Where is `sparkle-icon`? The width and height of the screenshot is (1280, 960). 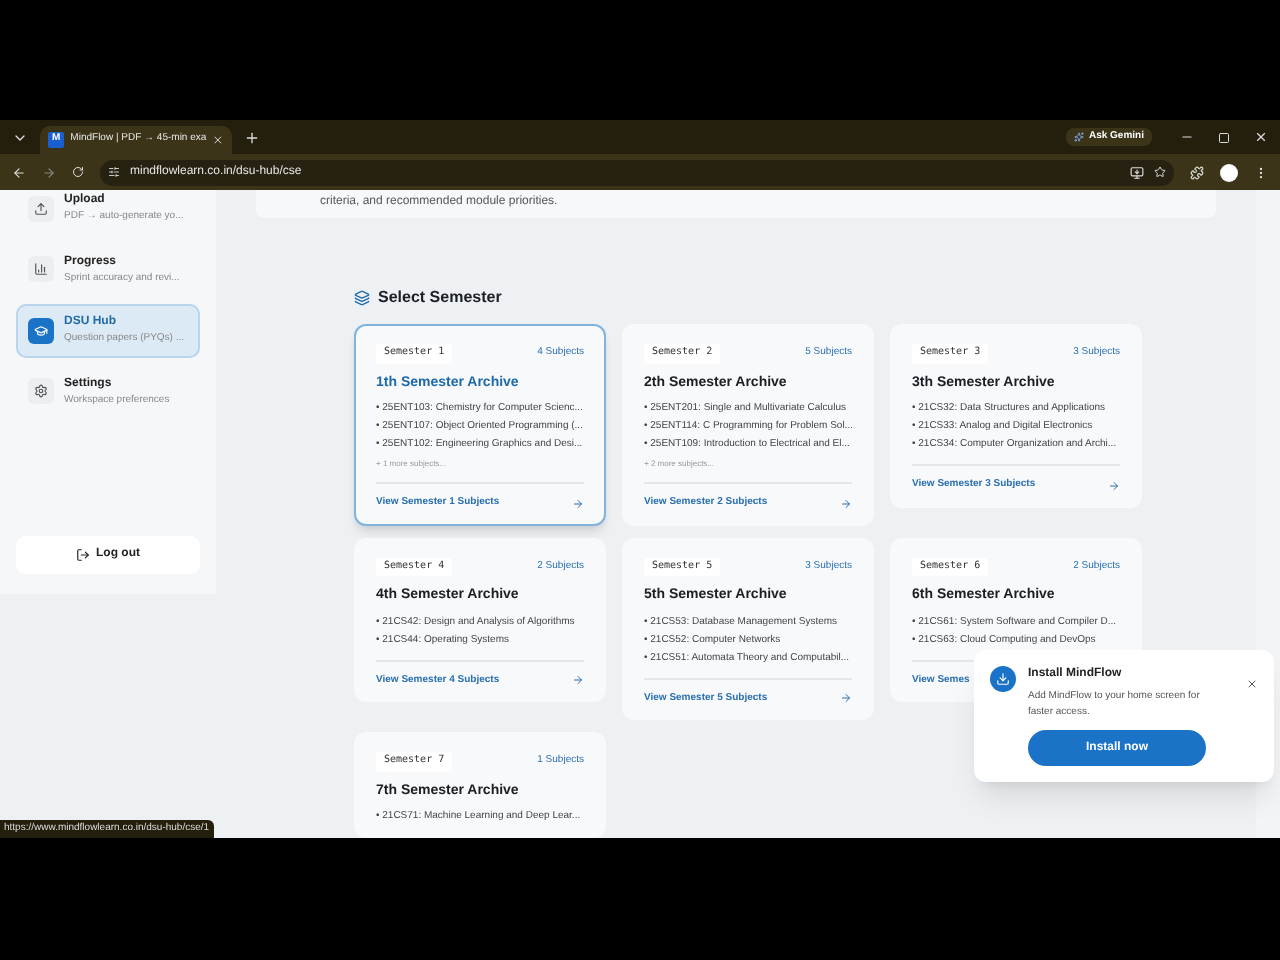
sparkle-icon is located at coordinates (1079, 137).